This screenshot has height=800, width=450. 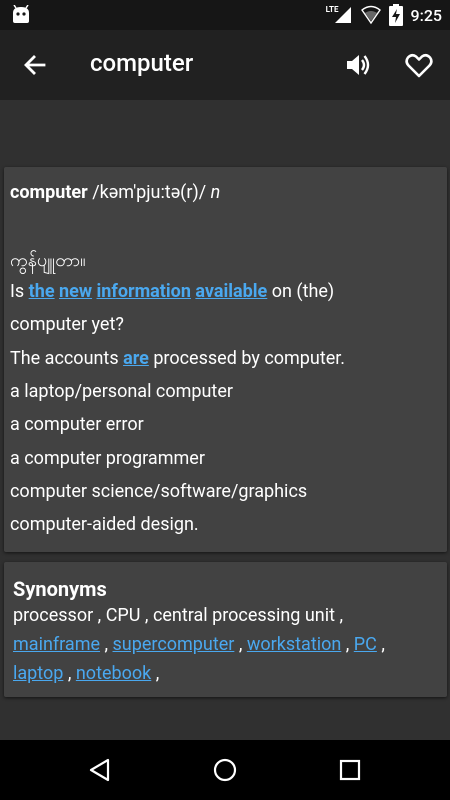 I want to click on example-text: computer science/software/graphics, so click(x=159, y=491).